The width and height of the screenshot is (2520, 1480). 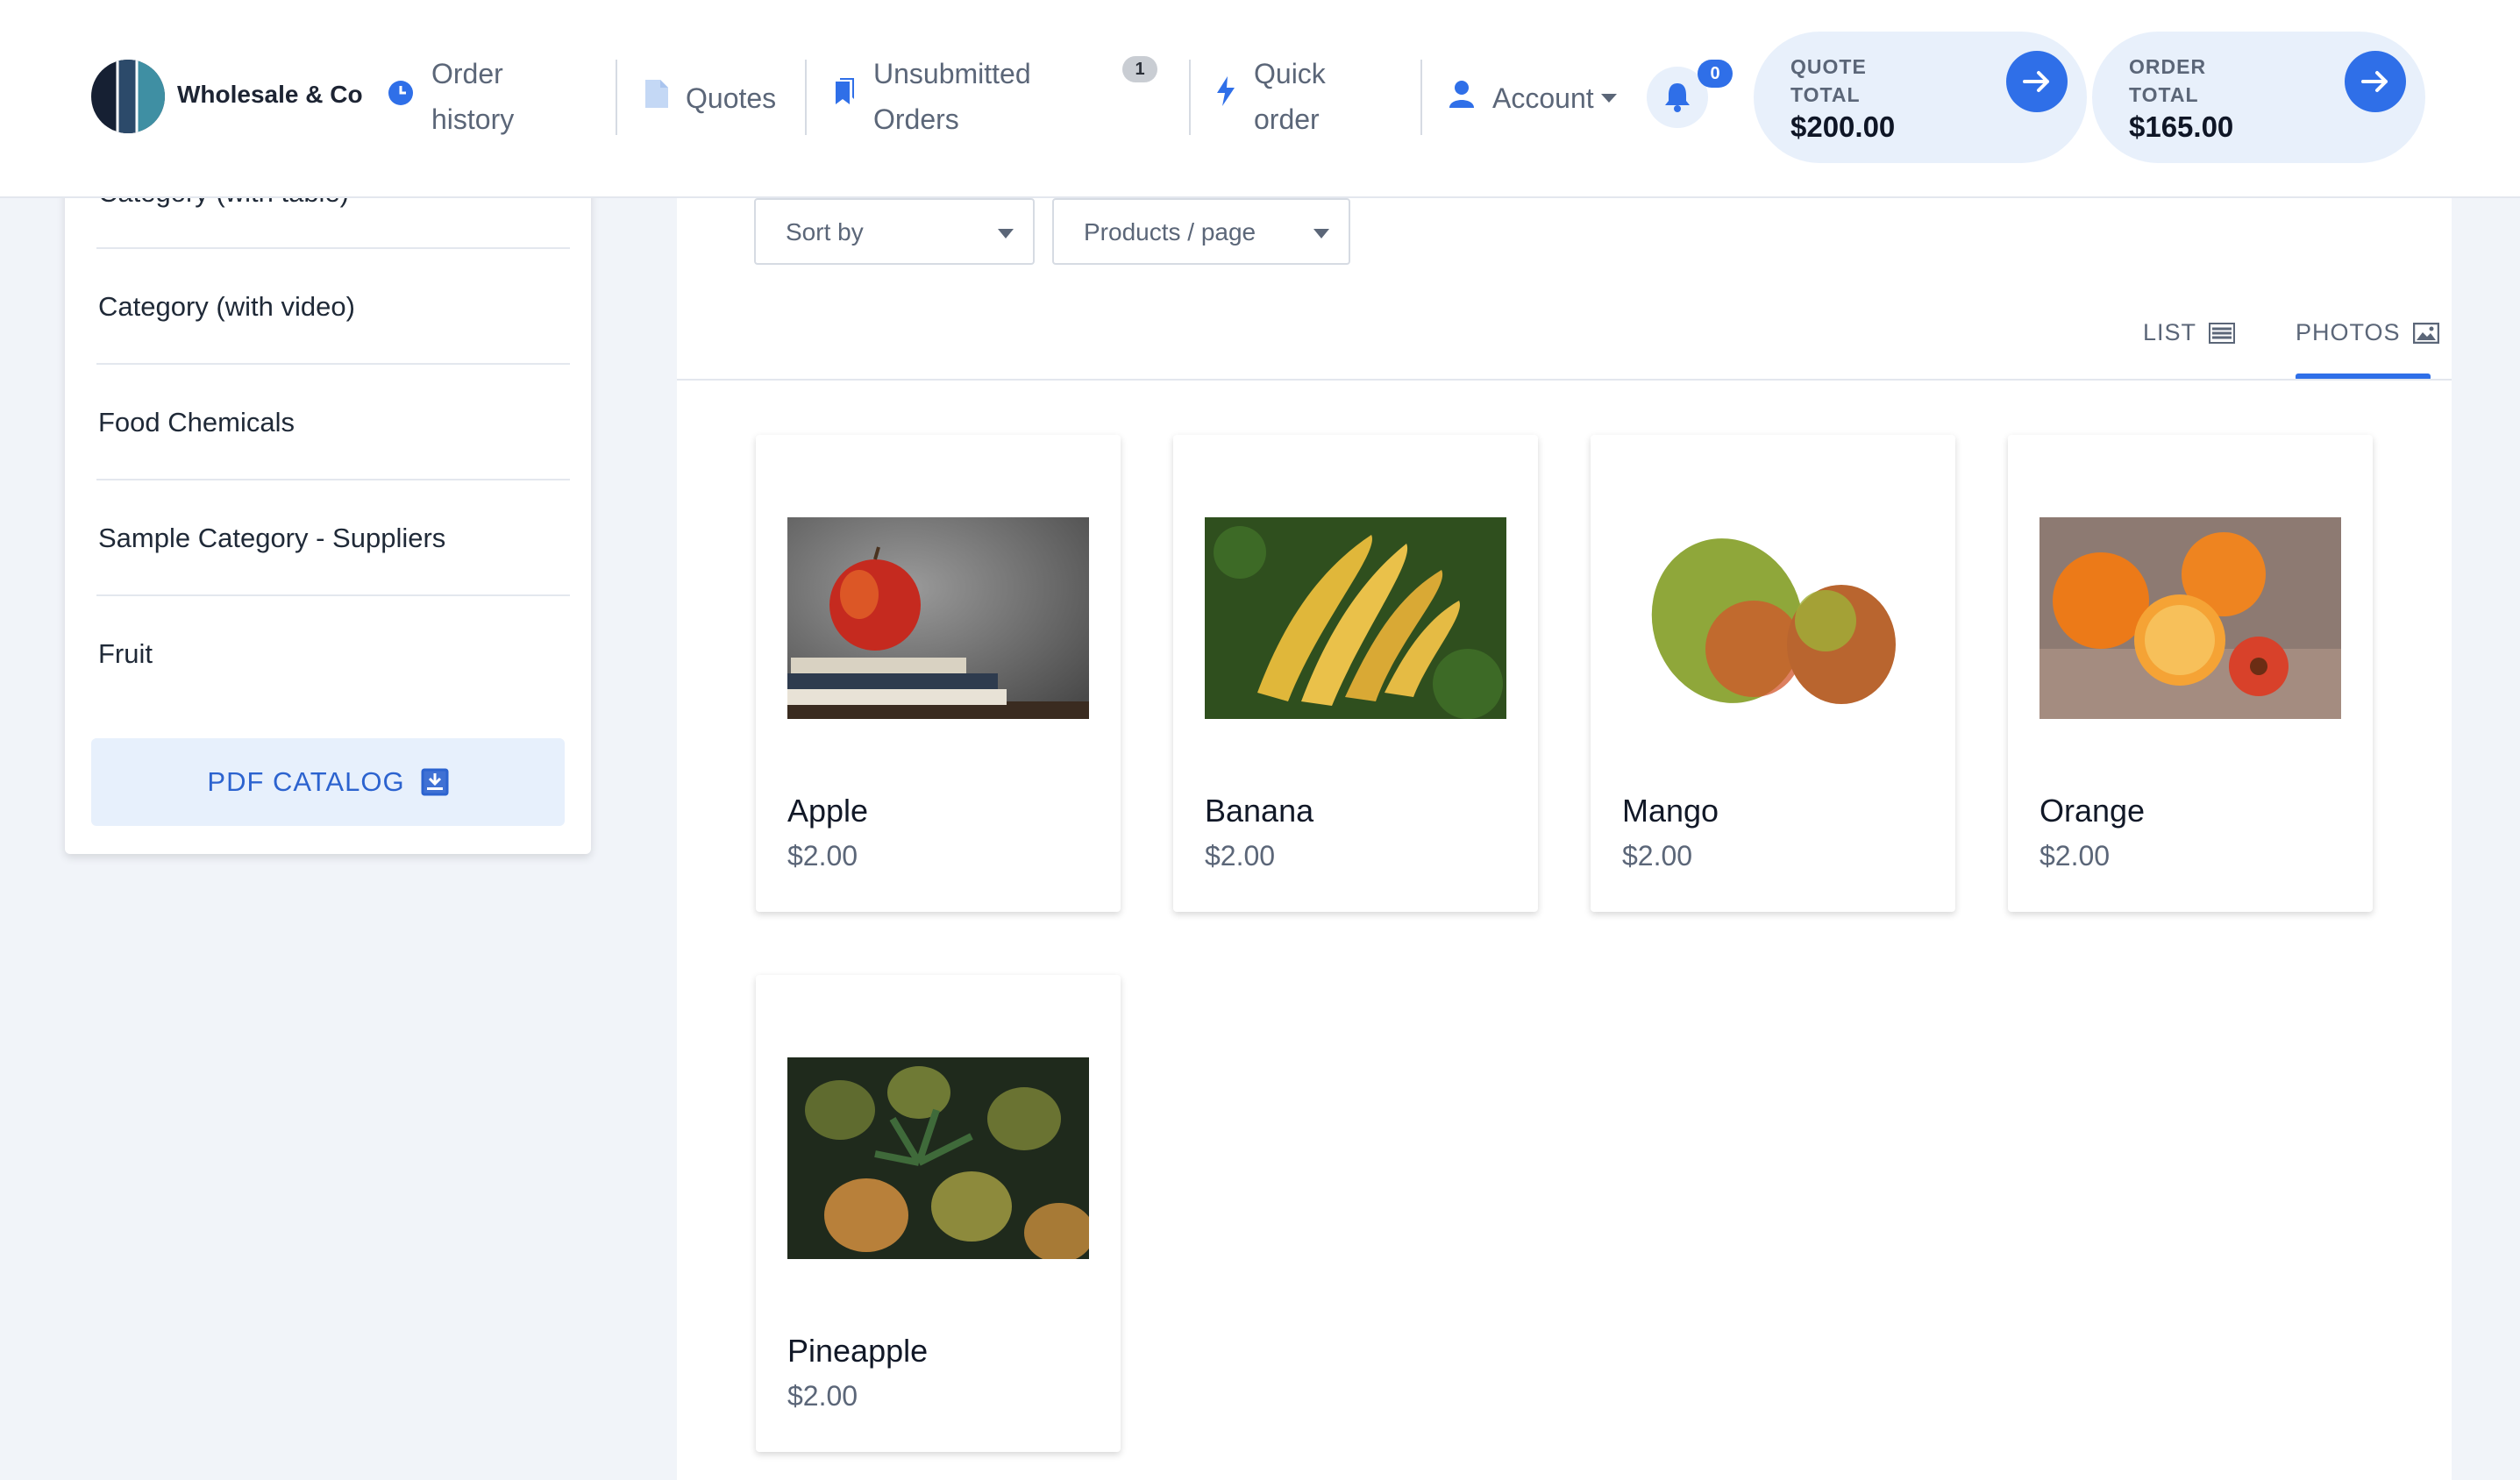 I want to click on sidebar-item-fruit: Fruit, so click(x=335, y=654).